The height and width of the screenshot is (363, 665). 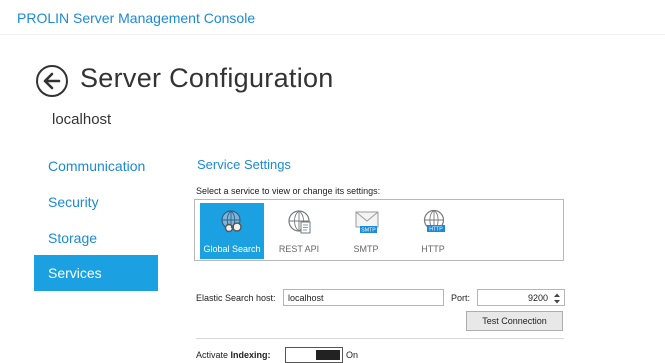 What do you see at coordinates (363, 297) in the screenshot?
I see `elastic-host-input` at bounding box center [363, 297].